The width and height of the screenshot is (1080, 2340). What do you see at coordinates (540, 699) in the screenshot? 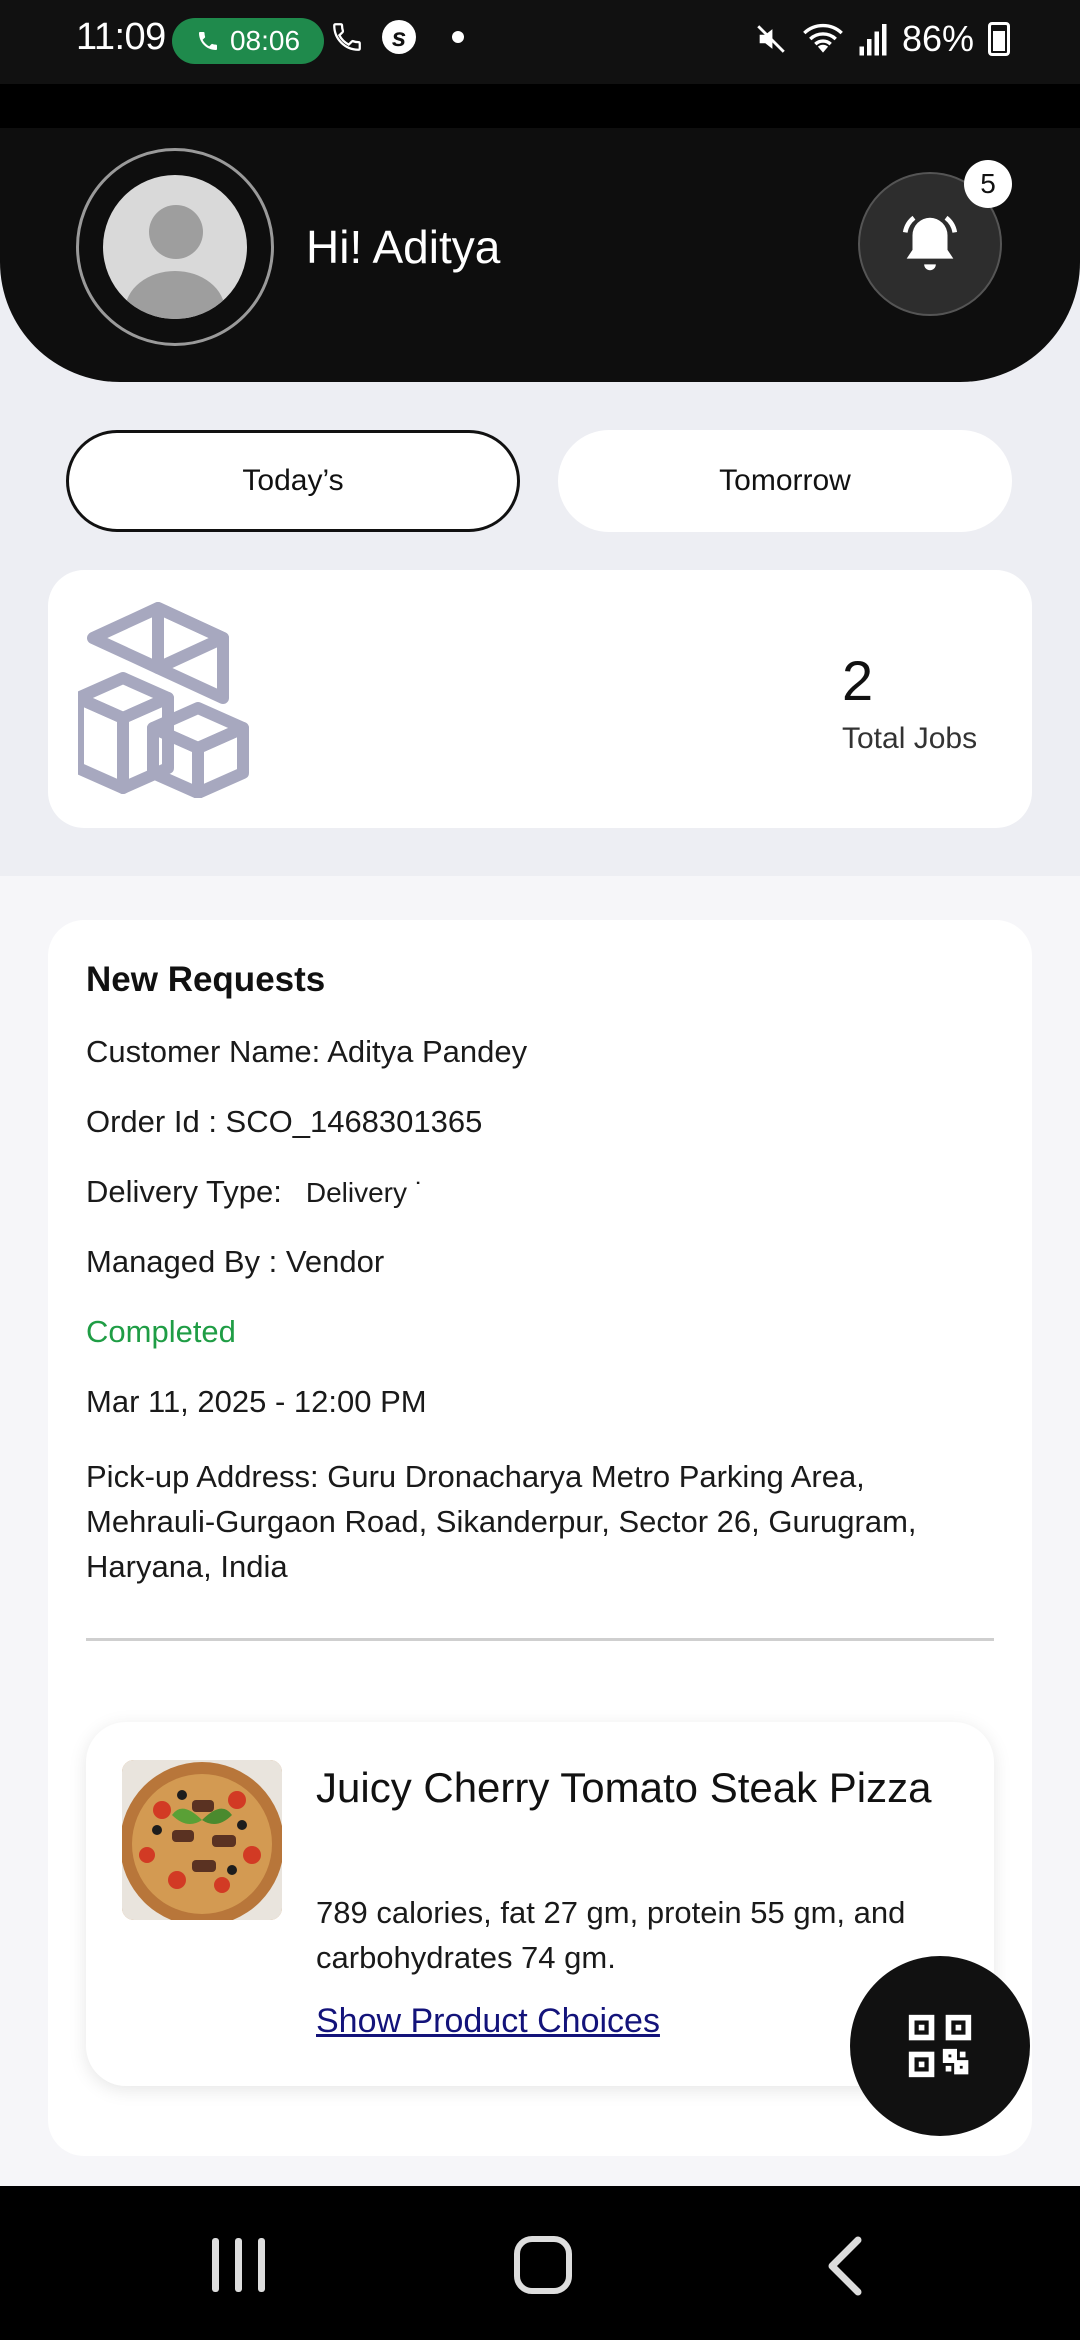
I see `total-jobs-card: 2 Total Jobs` at bounding box center [540, 699].